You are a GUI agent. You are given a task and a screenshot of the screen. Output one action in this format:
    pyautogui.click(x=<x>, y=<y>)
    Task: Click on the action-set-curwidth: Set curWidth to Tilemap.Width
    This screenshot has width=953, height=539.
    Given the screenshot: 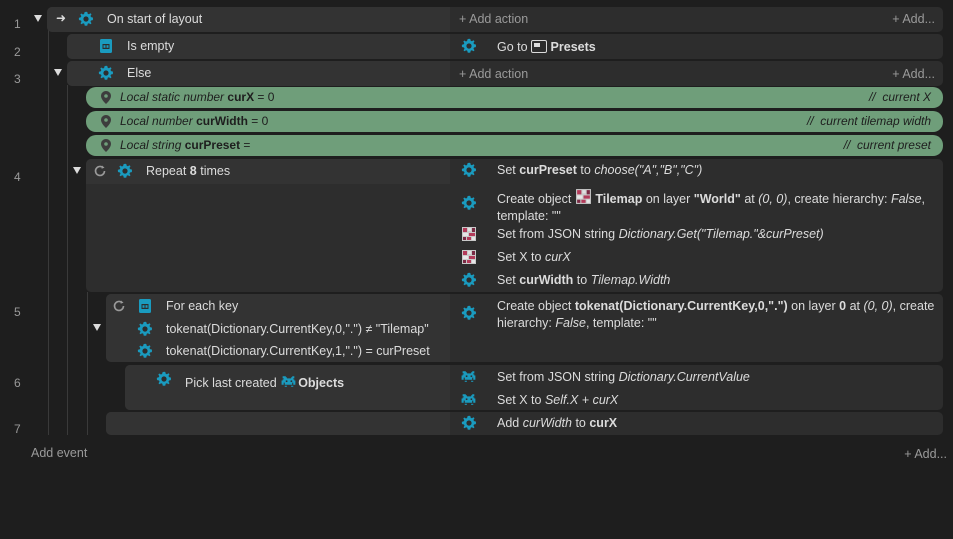 What is the action you would take?
    pyautogui.click(x=583, y=280)
    